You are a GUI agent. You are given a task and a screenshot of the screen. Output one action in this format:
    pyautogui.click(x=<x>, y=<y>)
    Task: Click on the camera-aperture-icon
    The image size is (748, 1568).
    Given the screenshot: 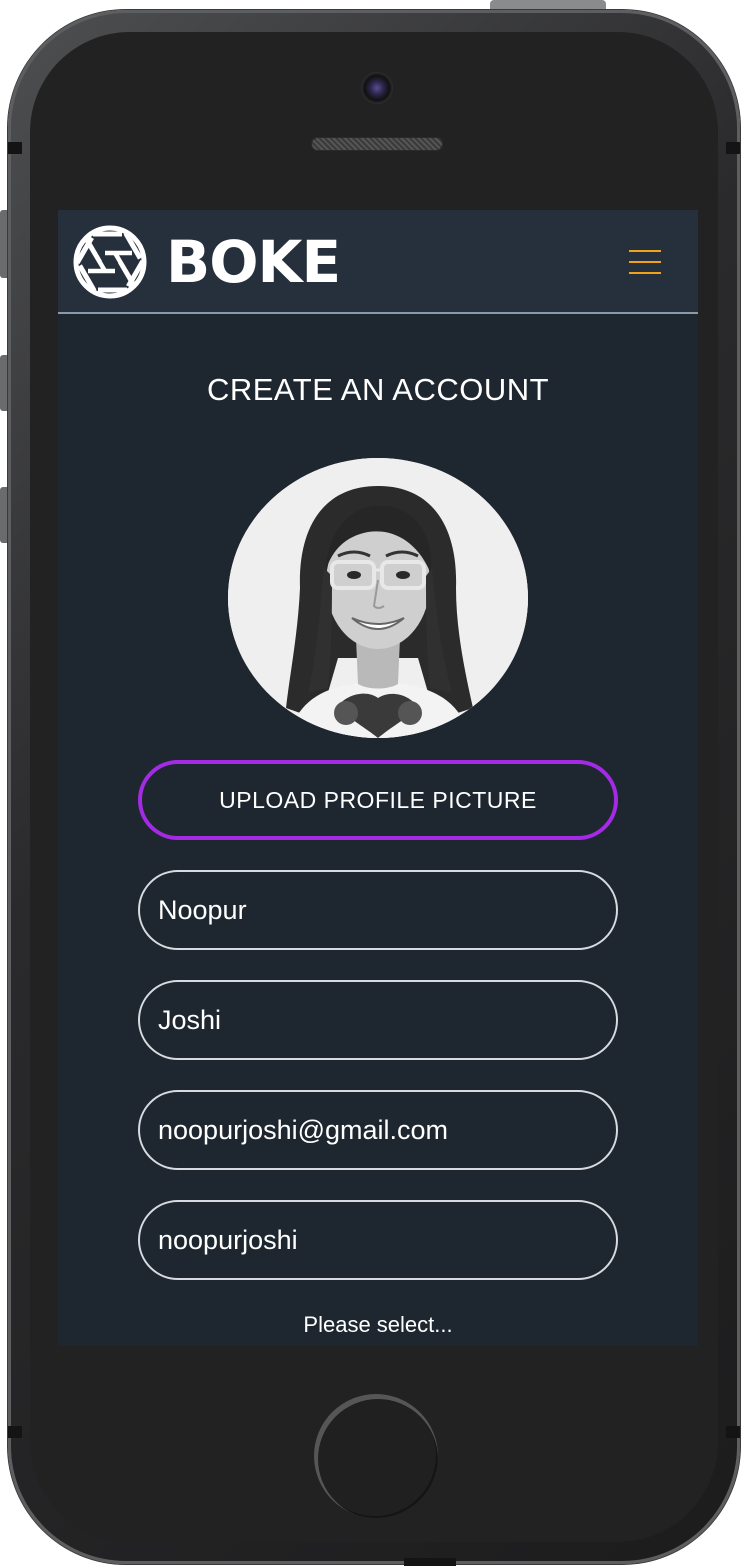 What is the action you would take?
    pyautogui.click(x=110, y=262)
    